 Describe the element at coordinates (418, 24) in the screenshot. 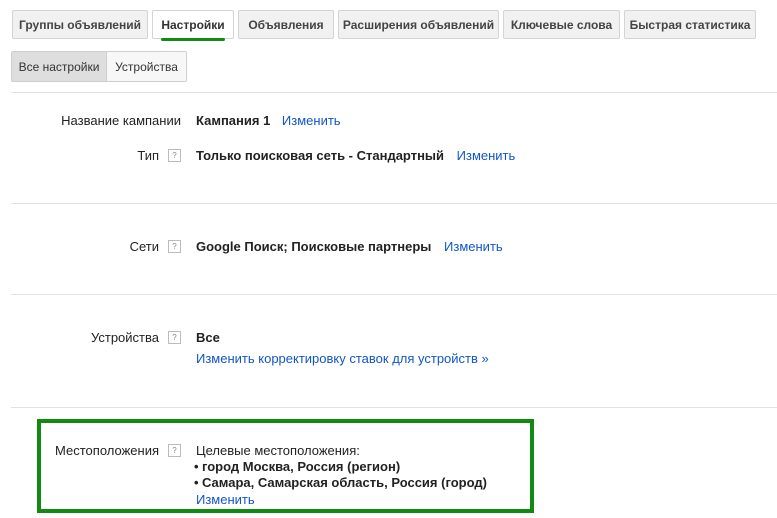

I see `tab-ad-extensions: Расширения объявлений` at that location.